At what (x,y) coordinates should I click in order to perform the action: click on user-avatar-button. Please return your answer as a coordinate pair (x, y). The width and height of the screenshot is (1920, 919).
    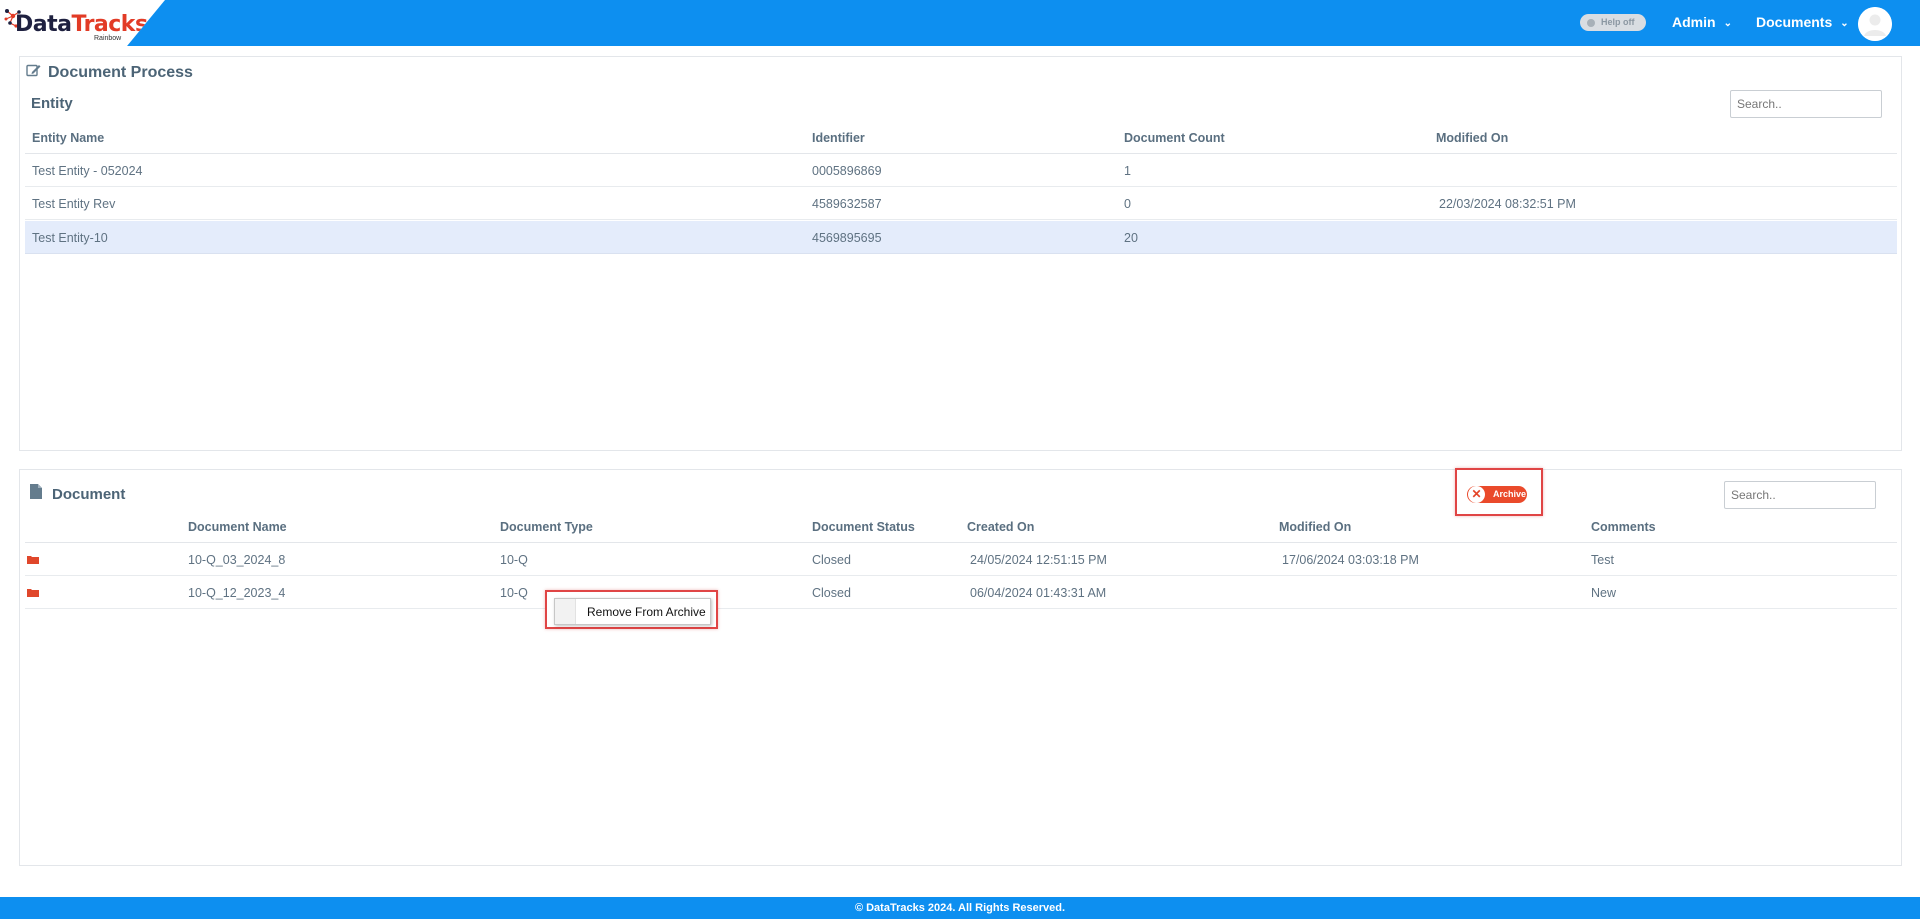
    Looking at the image, I should click on (1875, 24).